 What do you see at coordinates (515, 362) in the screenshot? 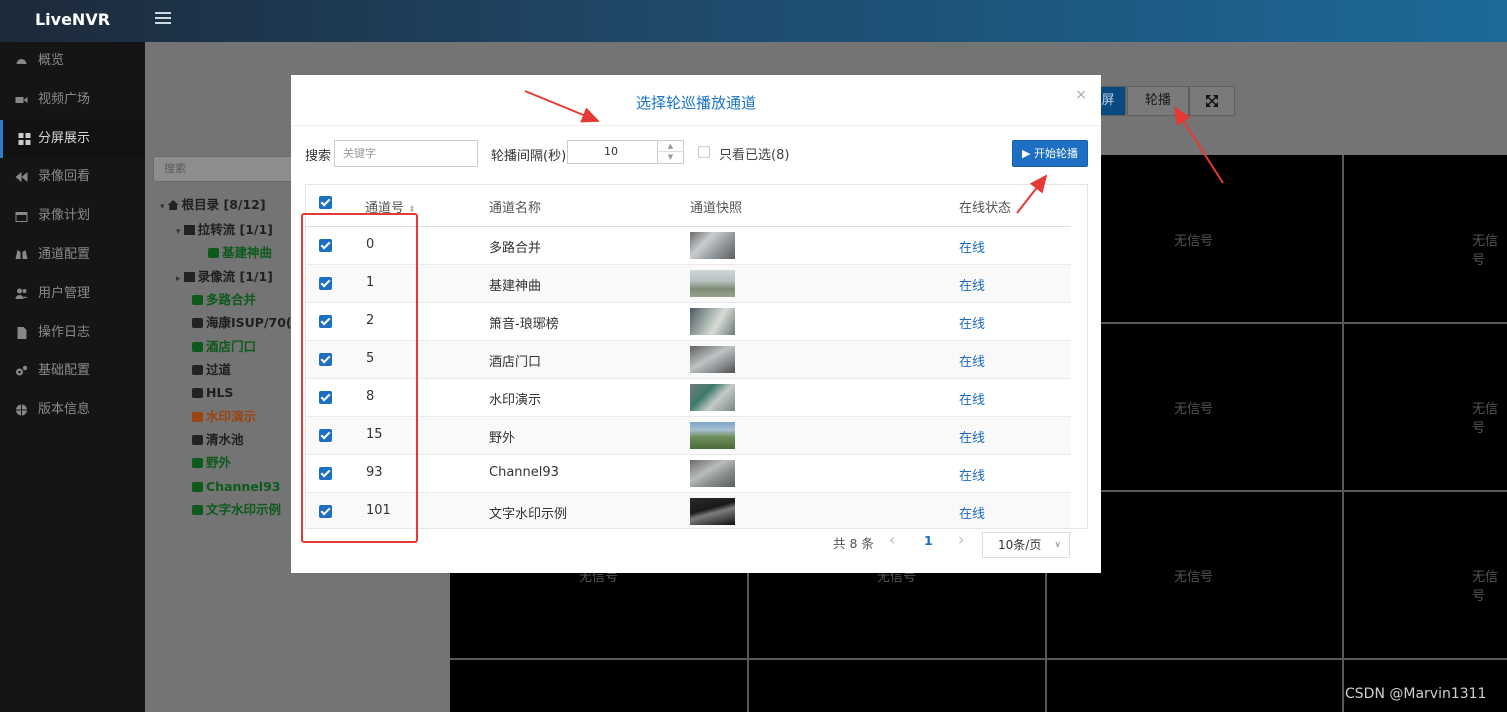
I see `channel-name: 酒店门口` at bounding box center [515, 362].